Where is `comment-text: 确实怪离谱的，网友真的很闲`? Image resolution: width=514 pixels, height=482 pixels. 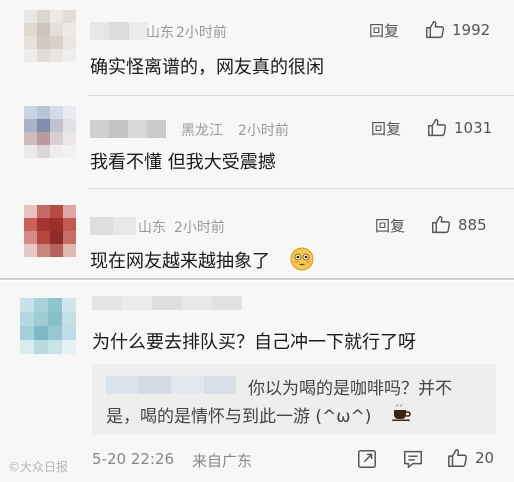 comment-text: 确实怪离谱的，网友真的很闲 is located at coordinates (207, 67).